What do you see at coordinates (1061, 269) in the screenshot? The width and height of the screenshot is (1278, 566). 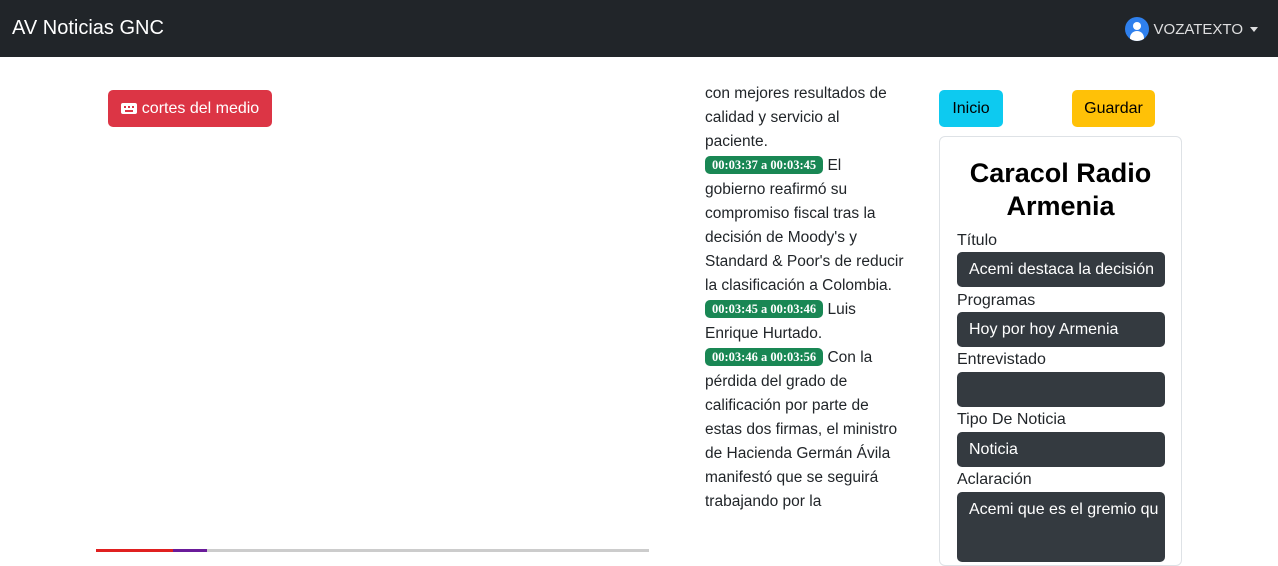 I see `titulo-field: Acemi destaca la decisión` at bounding box center [1061, 269].